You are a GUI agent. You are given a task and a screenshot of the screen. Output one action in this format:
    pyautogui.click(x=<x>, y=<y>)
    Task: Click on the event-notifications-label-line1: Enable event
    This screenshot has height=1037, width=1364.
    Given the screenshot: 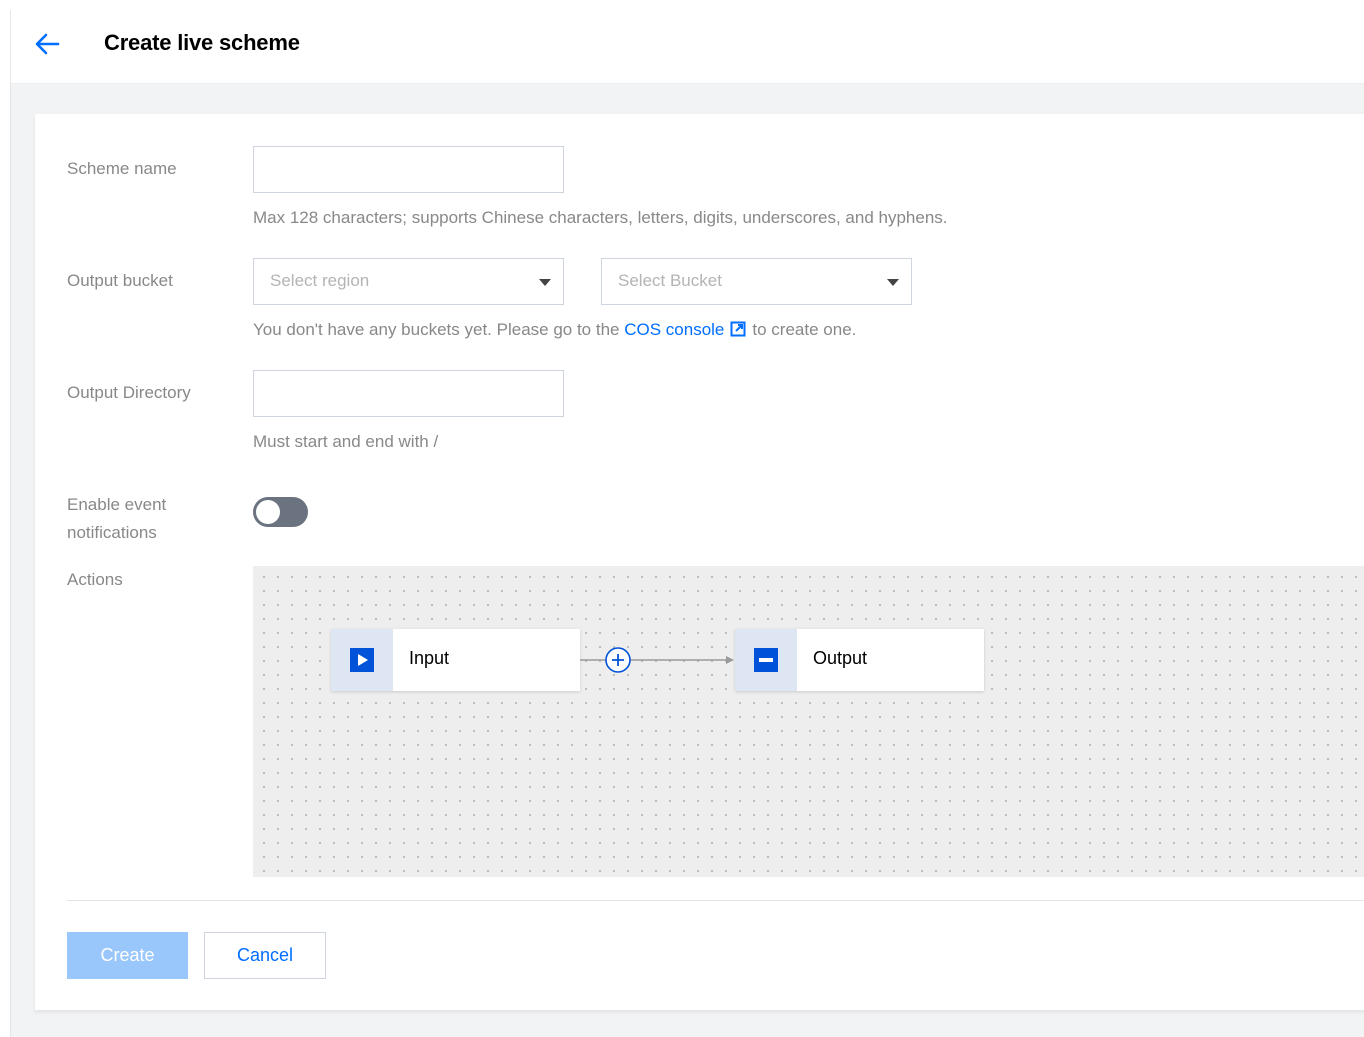 What is the action you would take?
    pyautogui.click(x=117, y=504)
    